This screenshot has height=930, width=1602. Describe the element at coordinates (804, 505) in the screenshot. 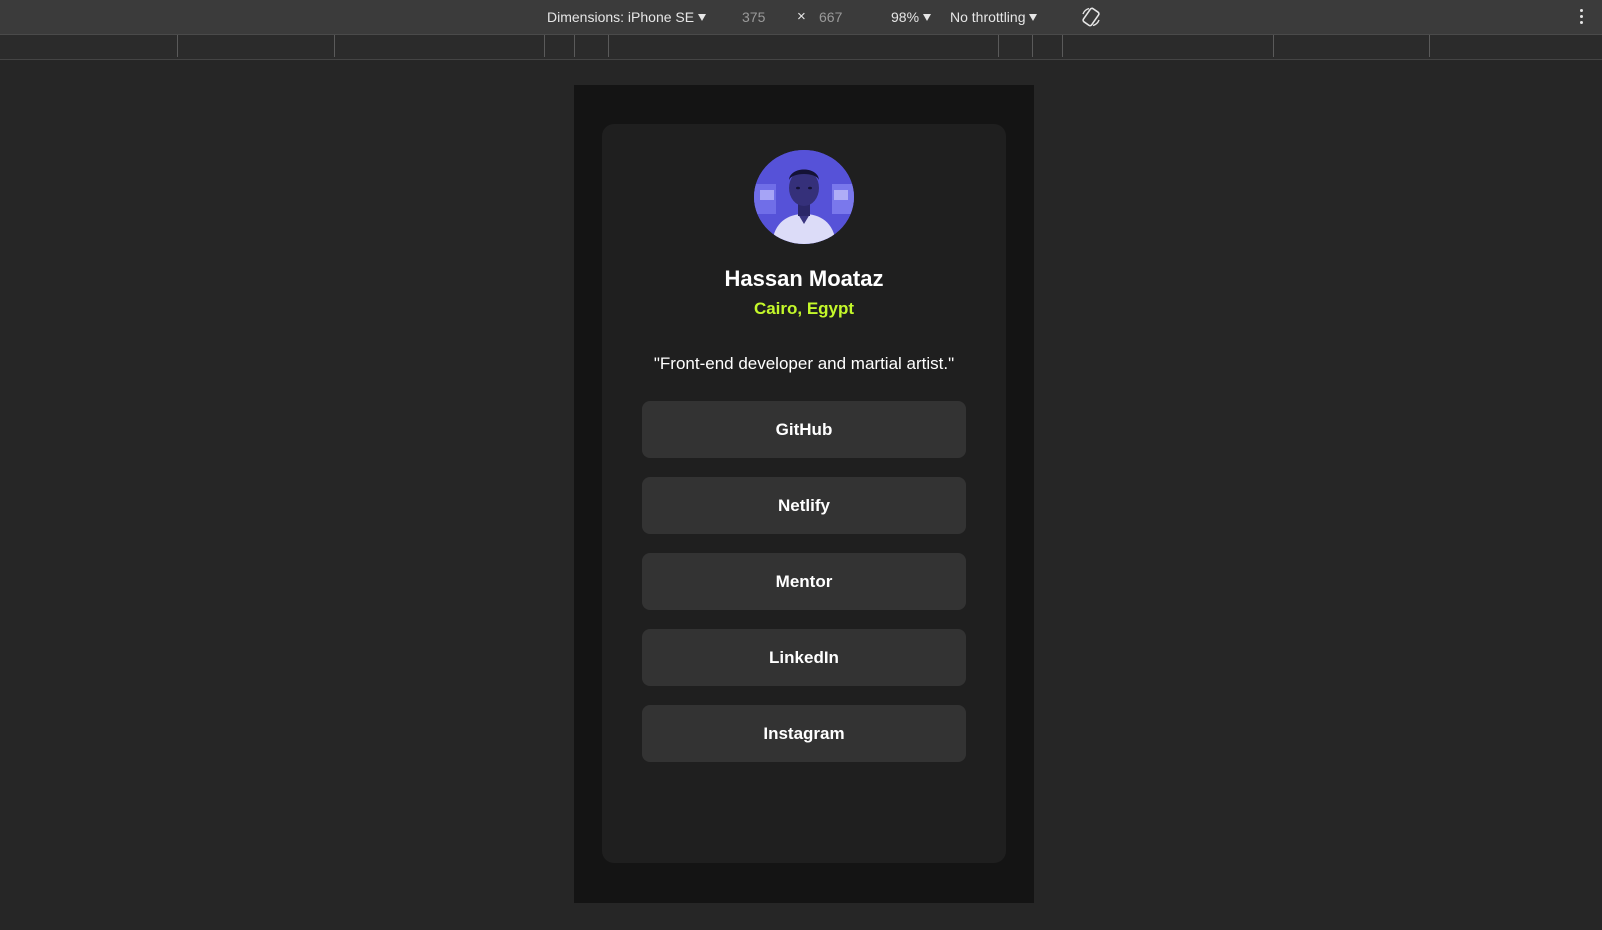

I see `netlify-link-button: Netlify` at that location.